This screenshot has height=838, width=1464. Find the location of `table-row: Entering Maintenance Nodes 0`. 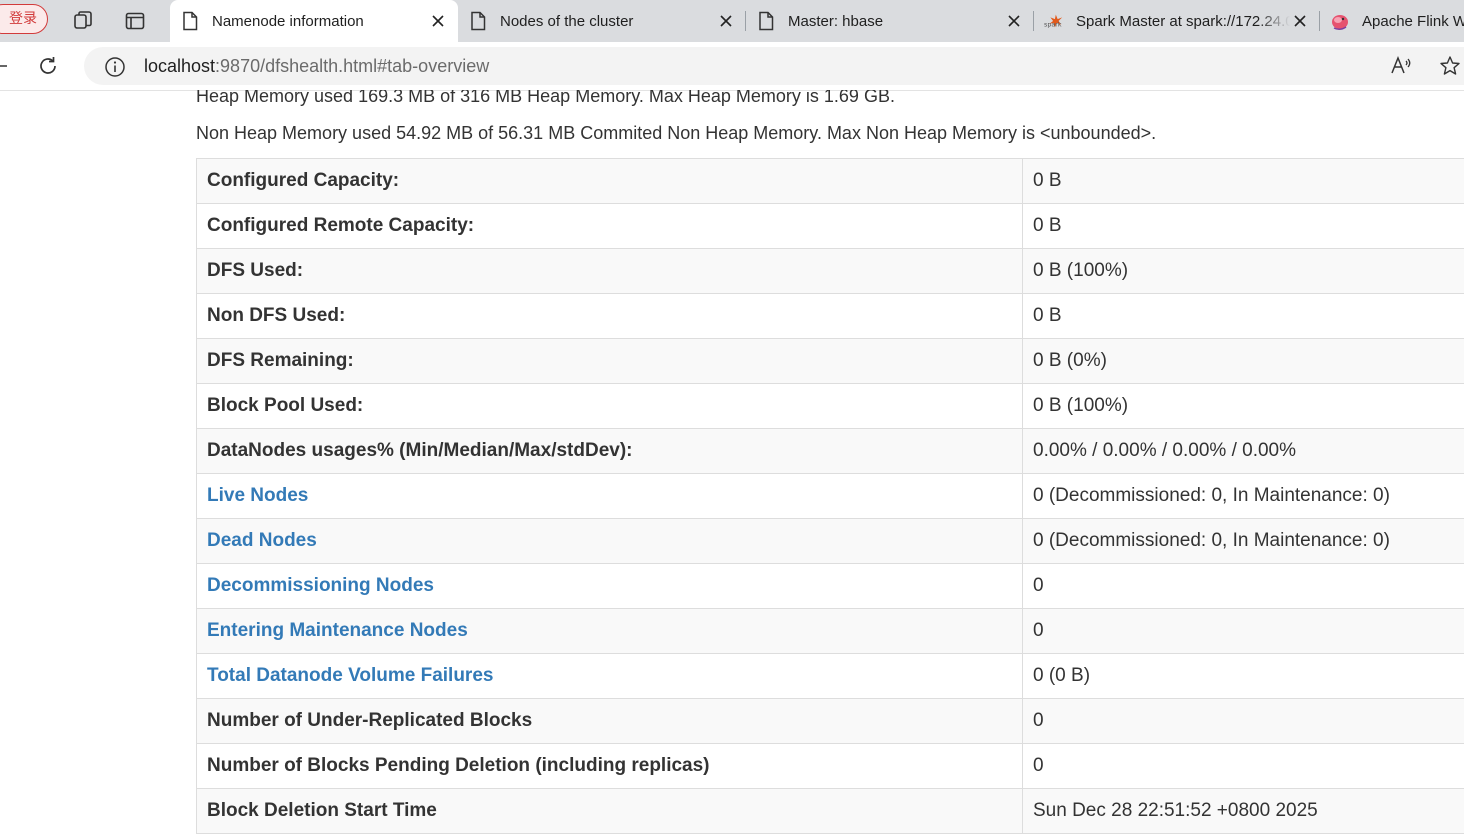

table-row: Entering Maintenance Nodes 0 is located at coordinates (830, 631).